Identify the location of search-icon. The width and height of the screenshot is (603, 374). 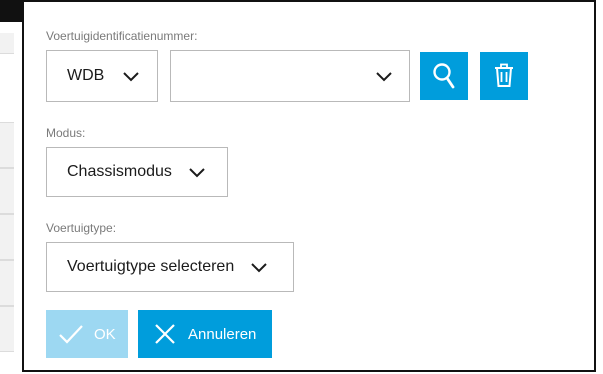
(444, 76).